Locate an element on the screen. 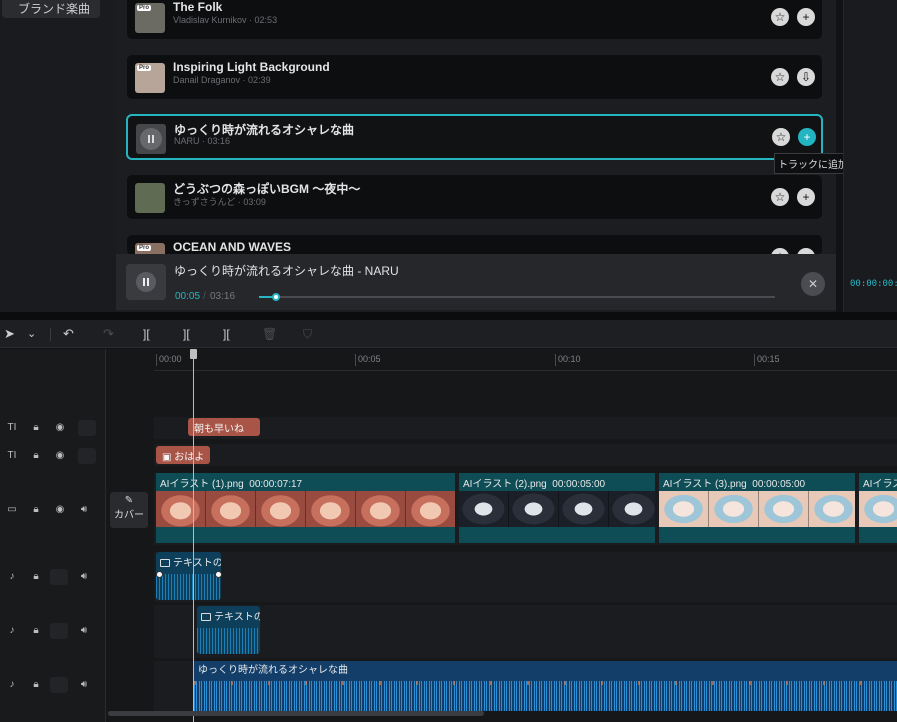  track-placeholder is located at coordinates (59, 631).